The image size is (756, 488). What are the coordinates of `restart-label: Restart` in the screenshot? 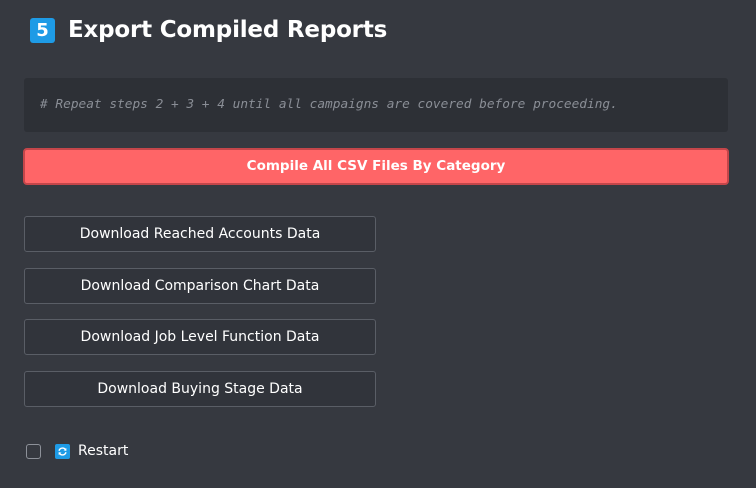 It's located at (103, 451).